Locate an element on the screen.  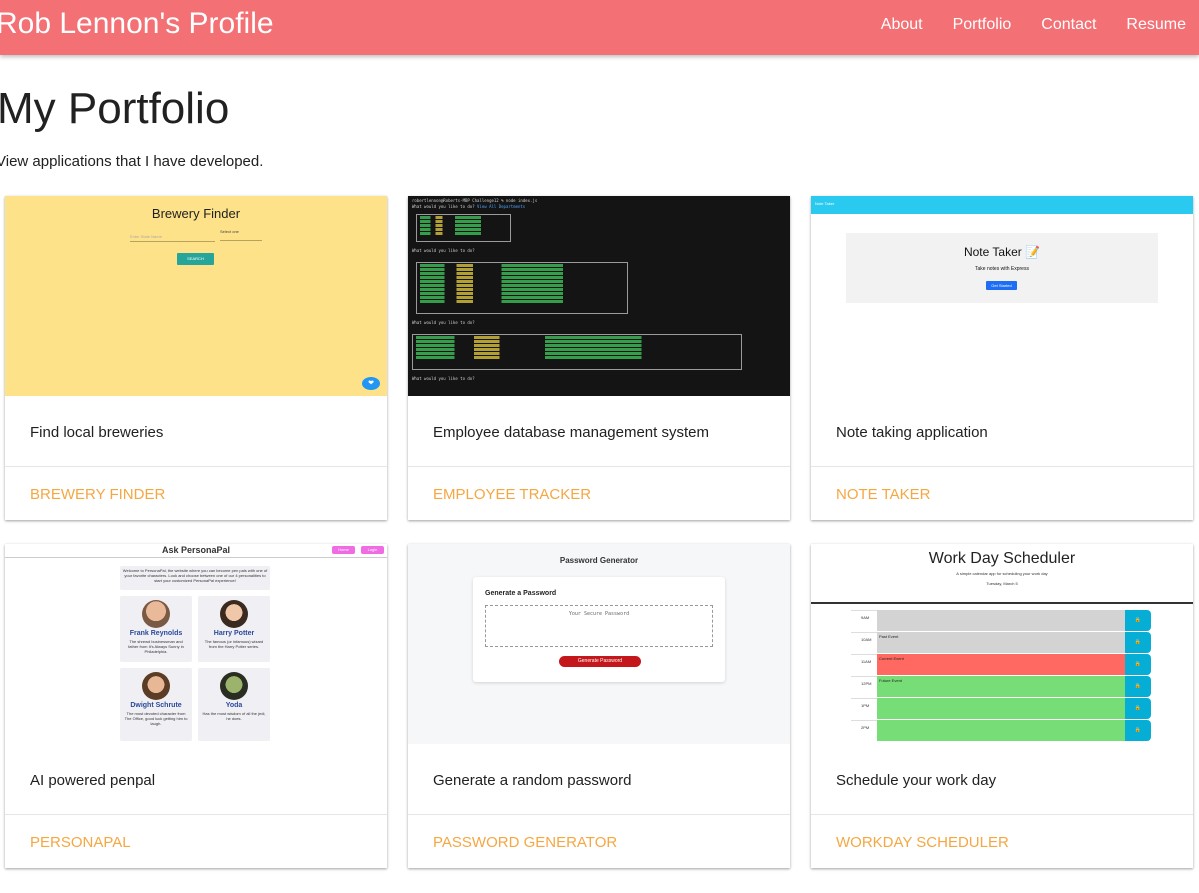
time-block: 2PM 🔒 is located at coordinates (1001, 730).